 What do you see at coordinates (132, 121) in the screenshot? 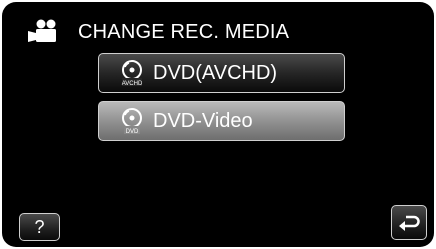
I see `disc-dvd-video-icon: DVD` at bounding box center [132, 121].